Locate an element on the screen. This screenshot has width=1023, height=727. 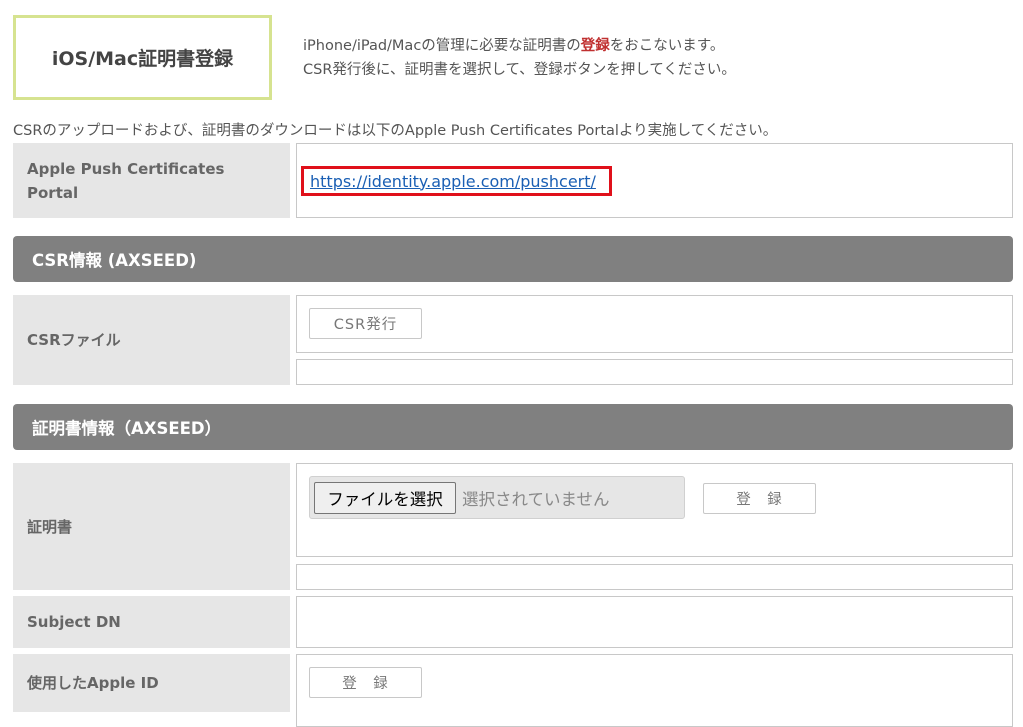
csr-file-output is located at coordinates (654, 372).